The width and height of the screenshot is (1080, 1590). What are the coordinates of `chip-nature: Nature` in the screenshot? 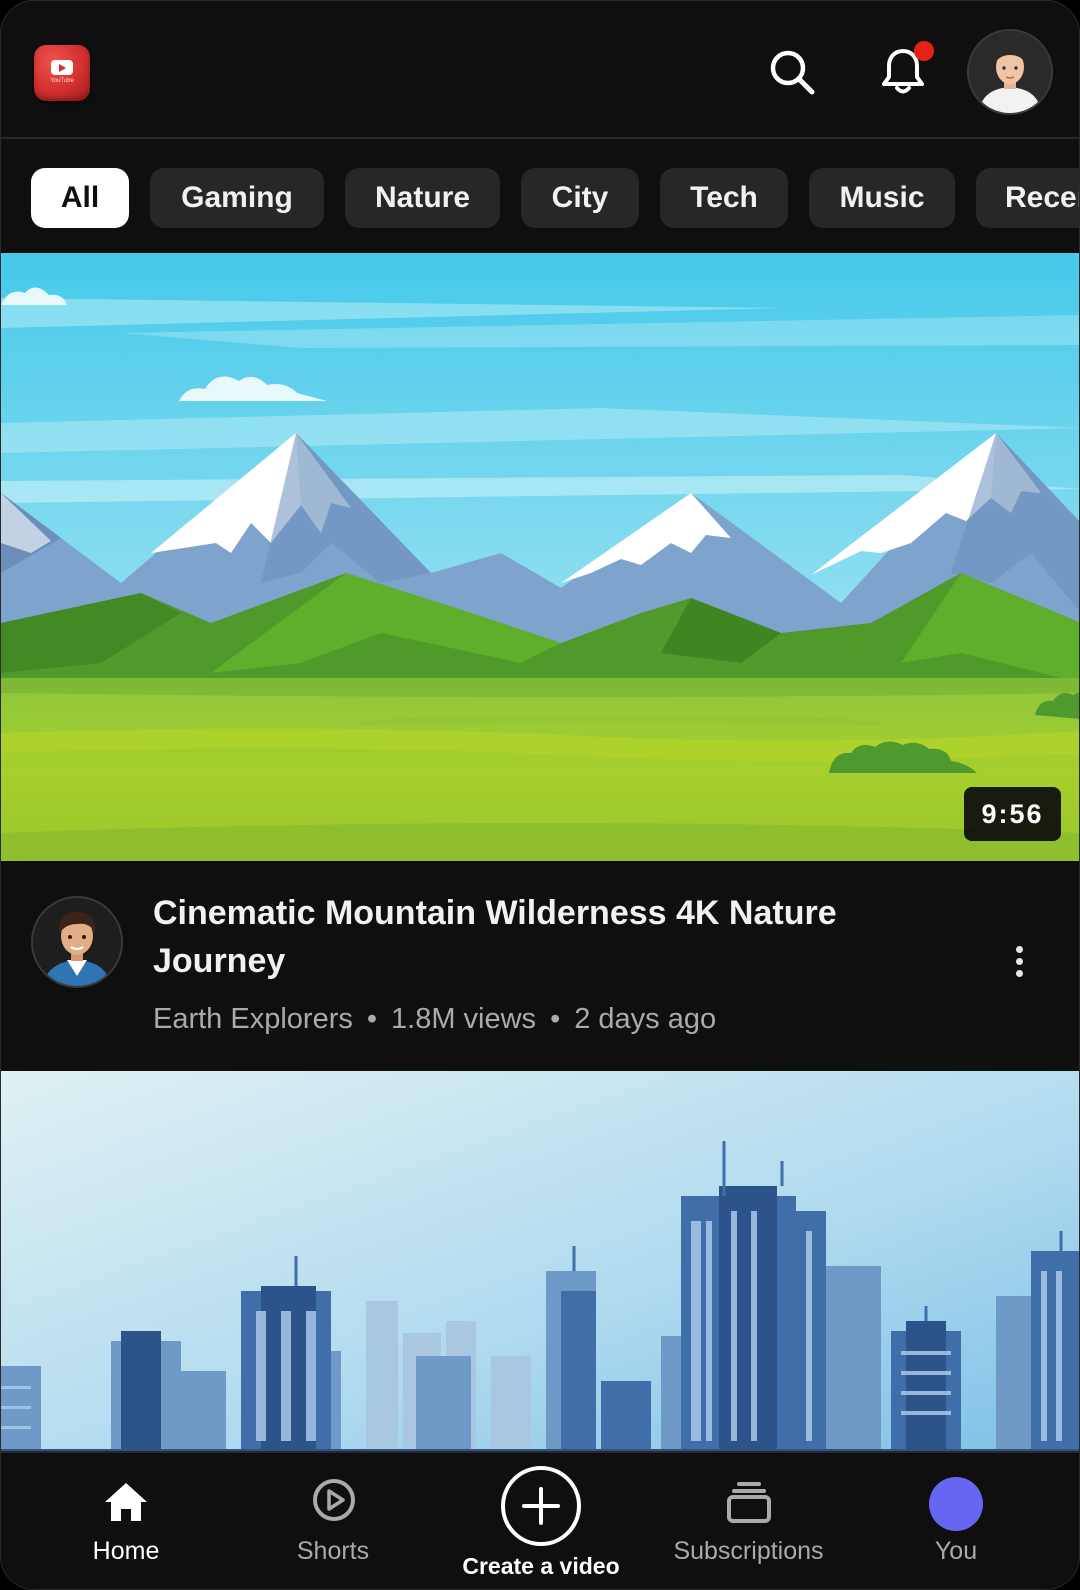 It's located at (422, 198).